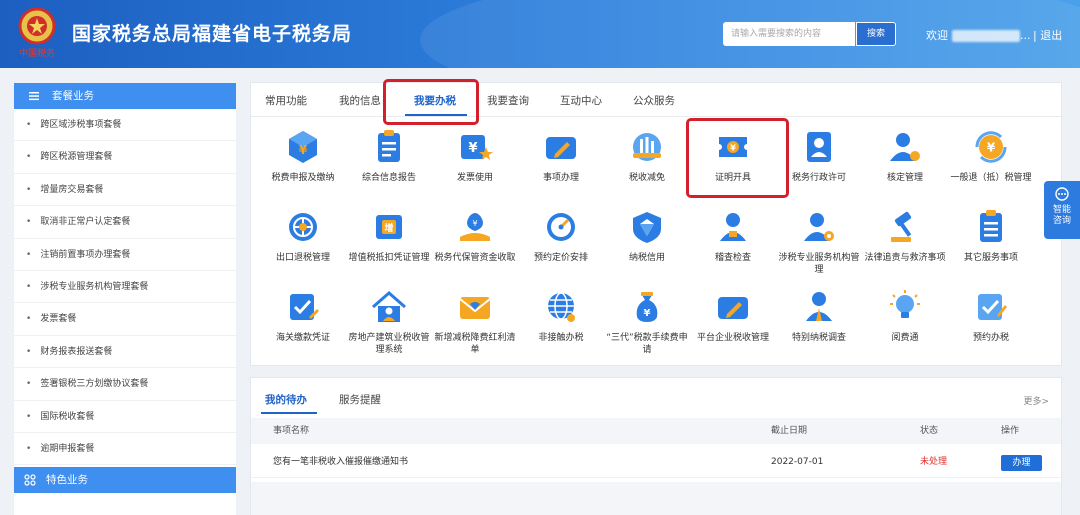 This screenshot has height=515, width=1080. What do you see at coordinates (125, 480) in the screenshot?
I see `sidebar-section-featured: 特色业务` at bounding box center [125, 480].